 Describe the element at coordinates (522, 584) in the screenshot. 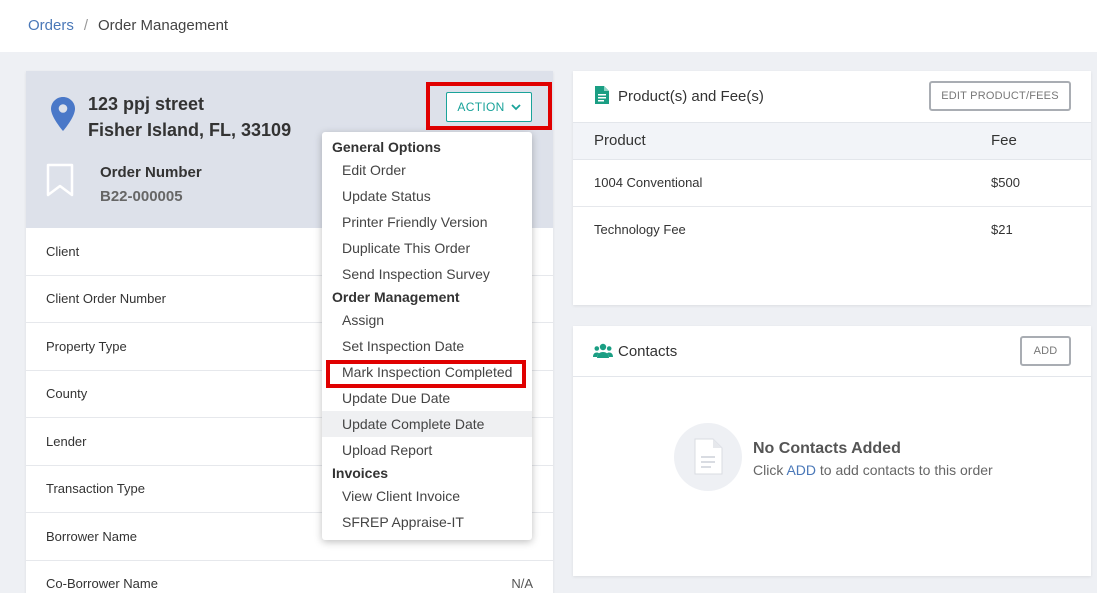

I see `detail-value: N/A` at that location.